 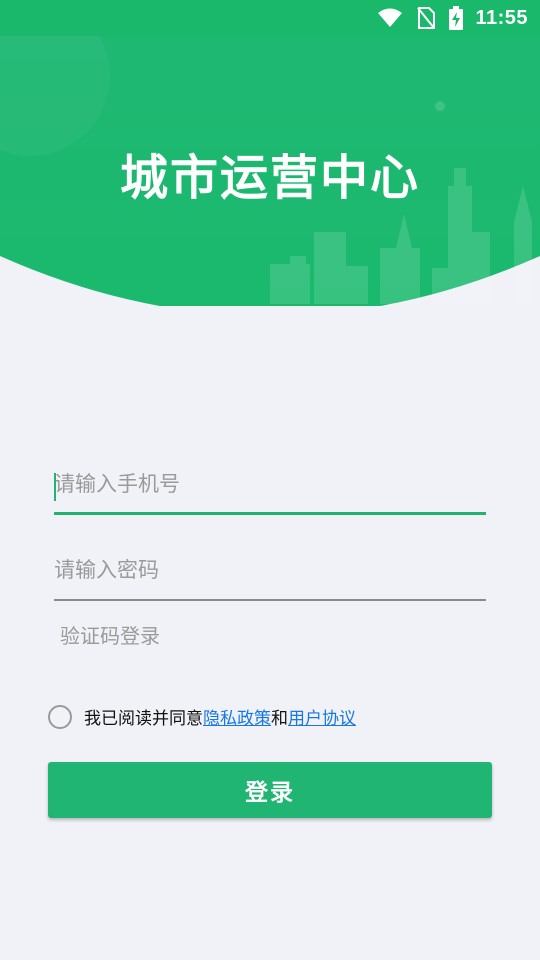 I want to click on battery-charging-icon, so click(x=456, y=18).